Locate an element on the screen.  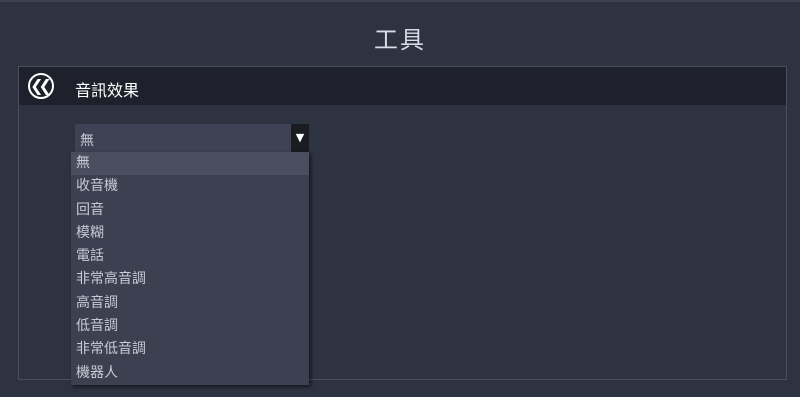
double-chevron-left-icon: ❮❮ is located at coordinates (41, 85).